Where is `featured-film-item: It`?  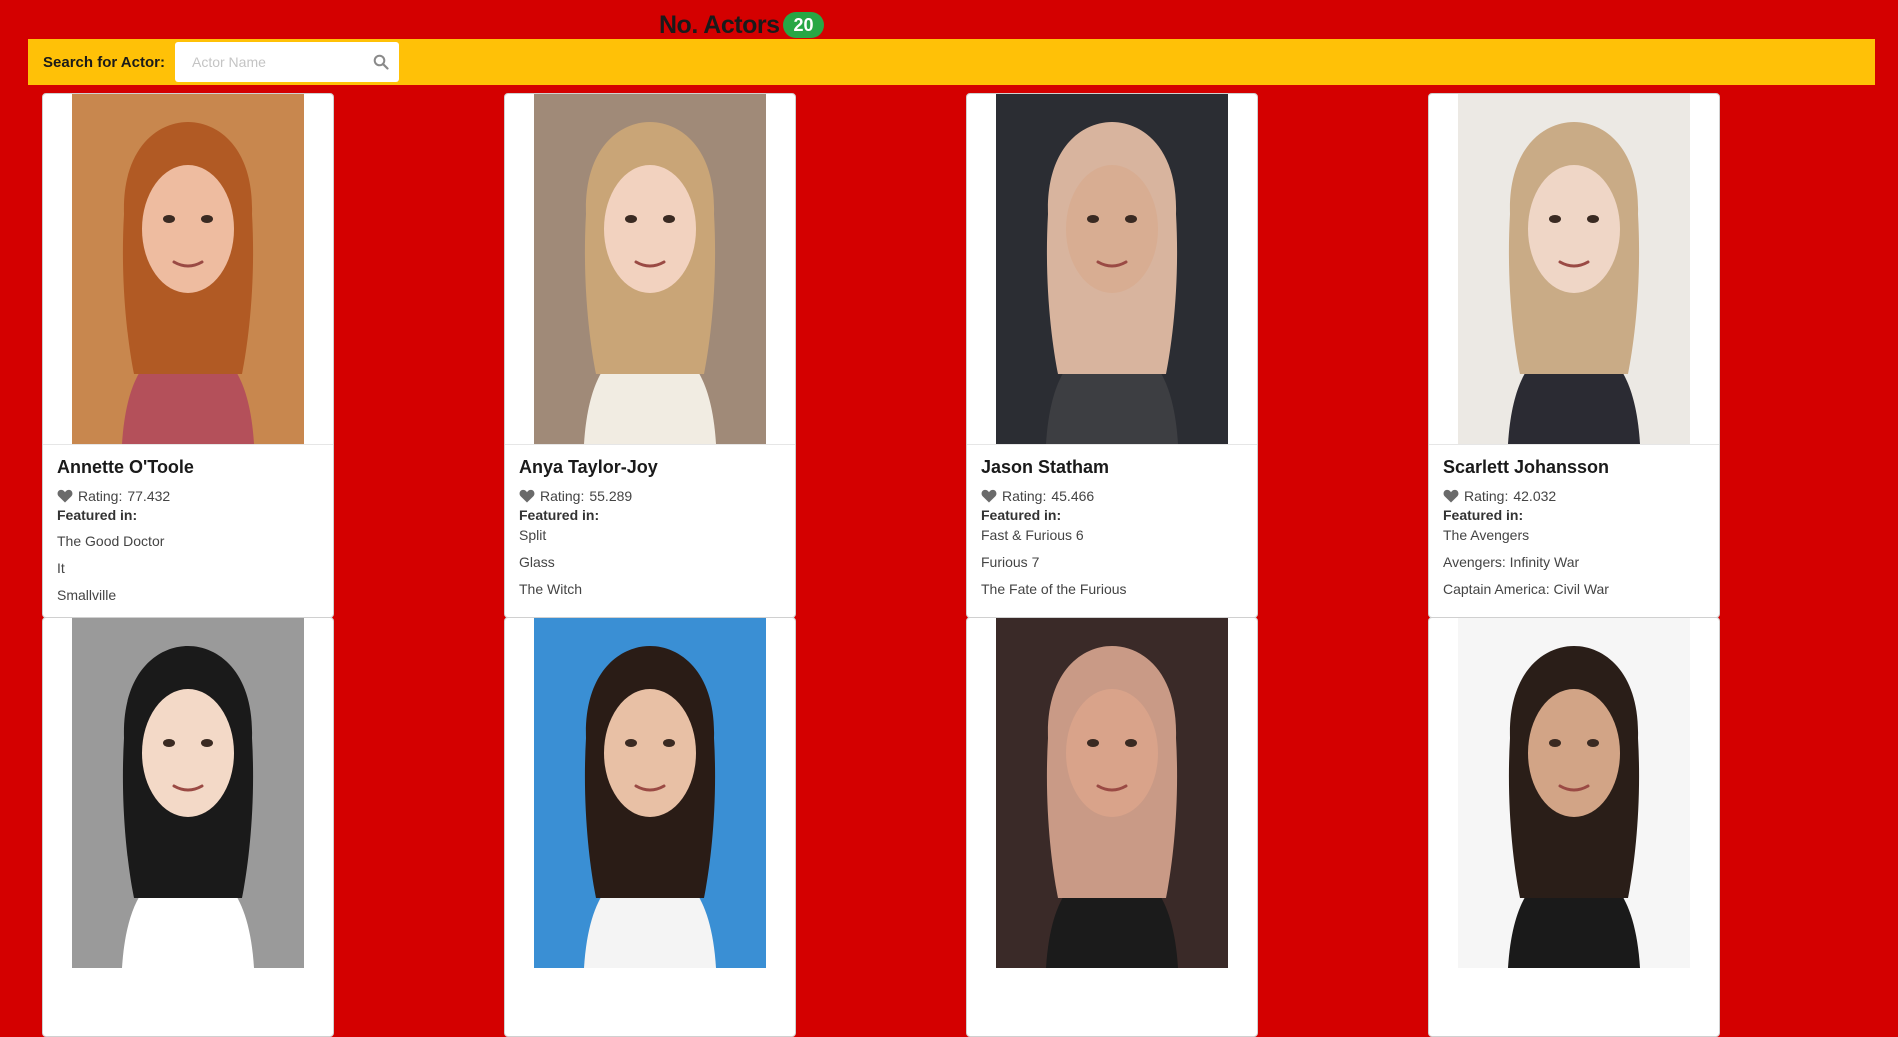 featured-film-item: It is located at coordinates (188, 568).